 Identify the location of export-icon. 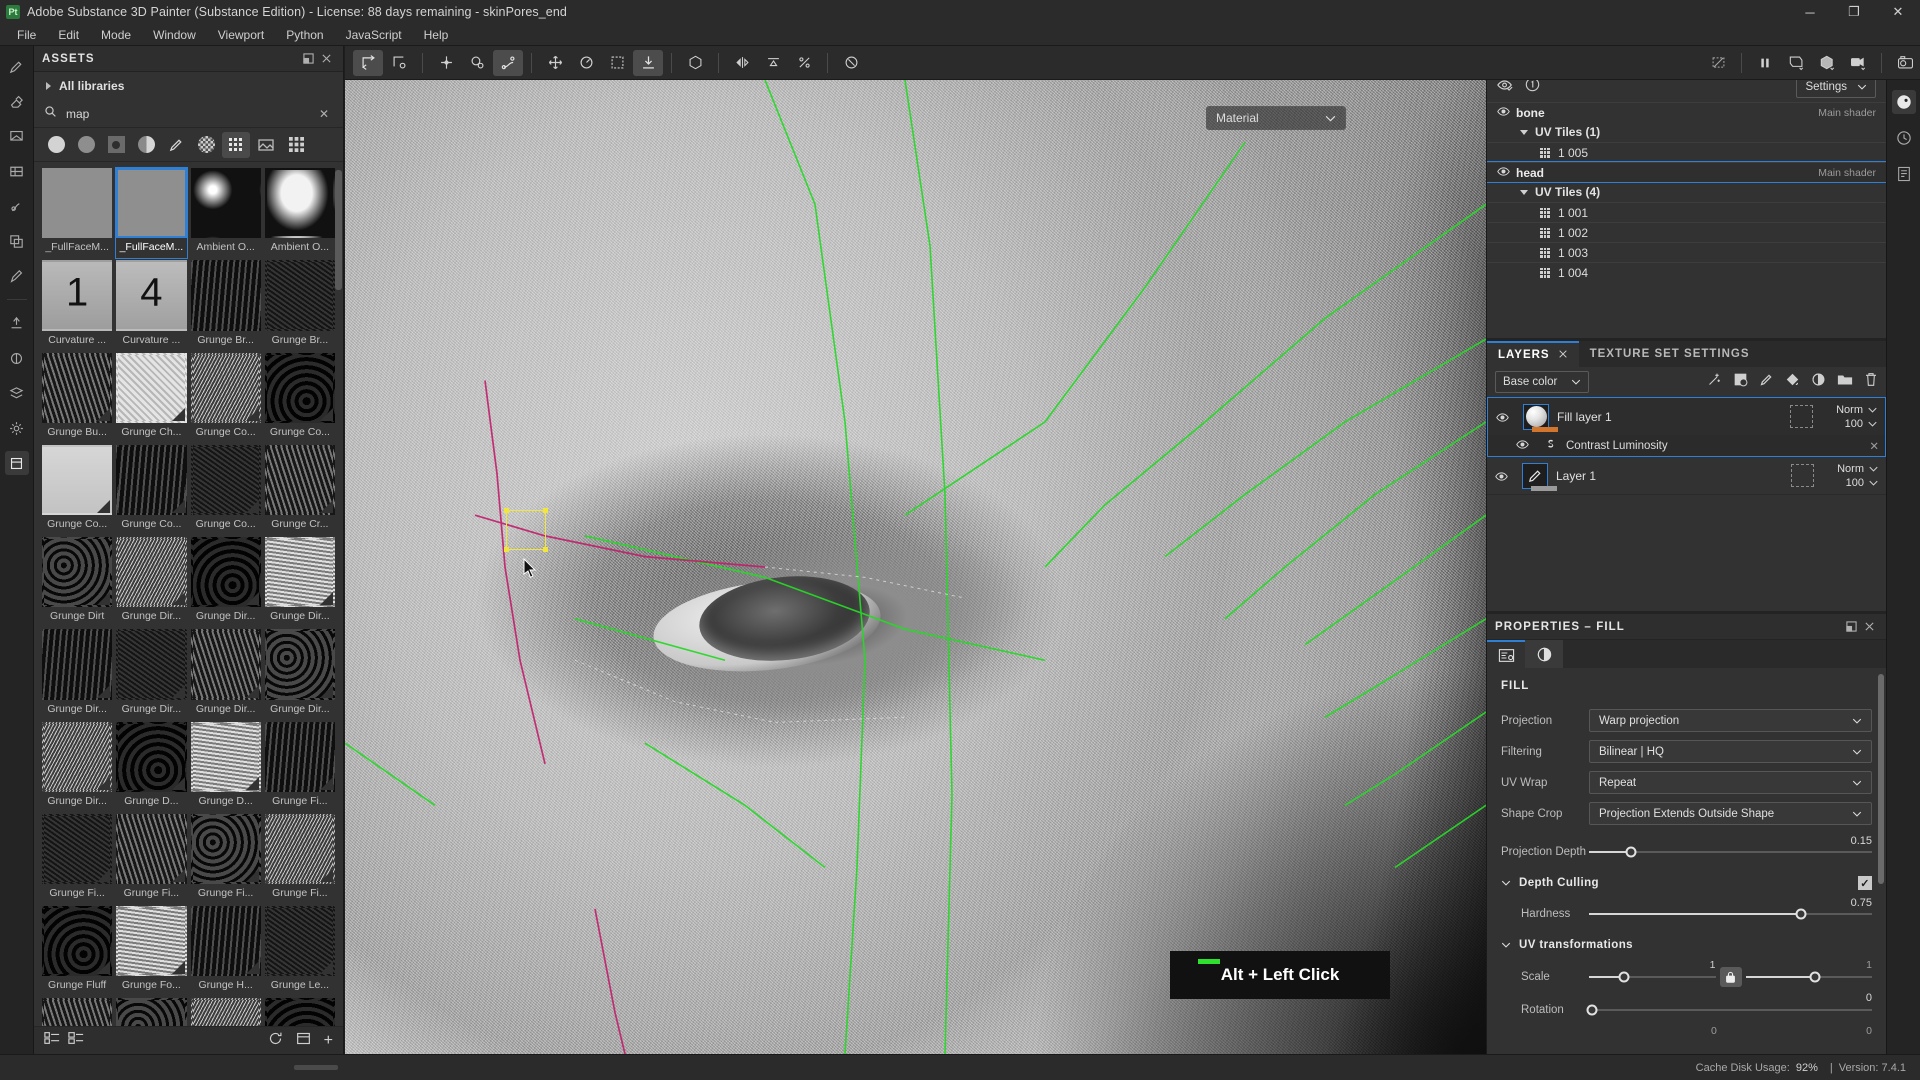
(17, 323).